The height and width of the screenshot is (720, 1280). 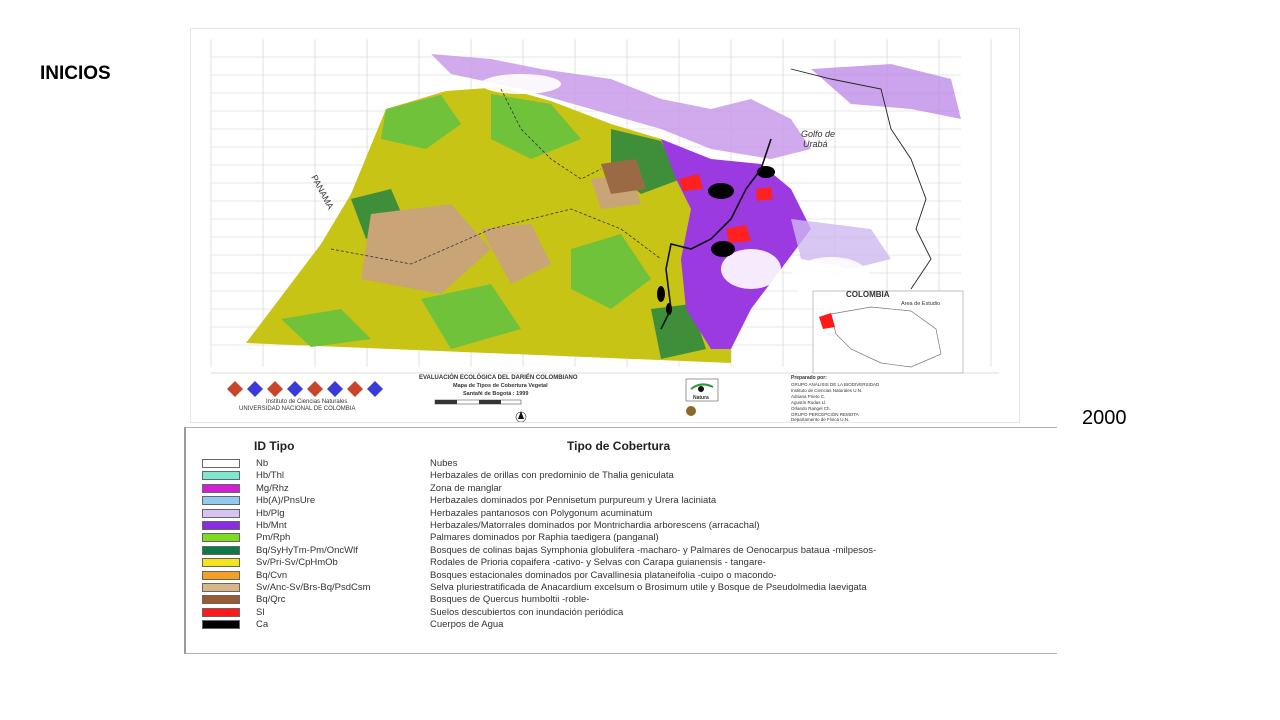 I want to click on legend-code: Bq/Qrc, so click(x=271, y=600).